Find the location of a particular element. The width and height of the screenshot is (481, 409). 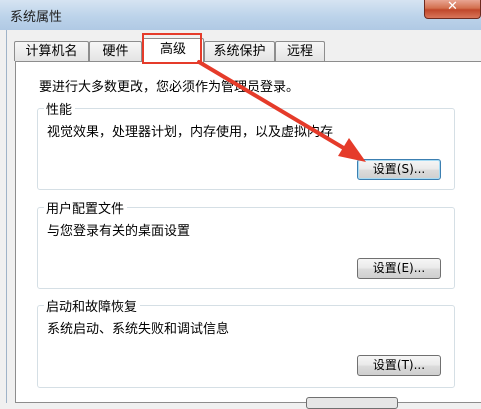

arrow-shaft is located at coordinates (275, 107).